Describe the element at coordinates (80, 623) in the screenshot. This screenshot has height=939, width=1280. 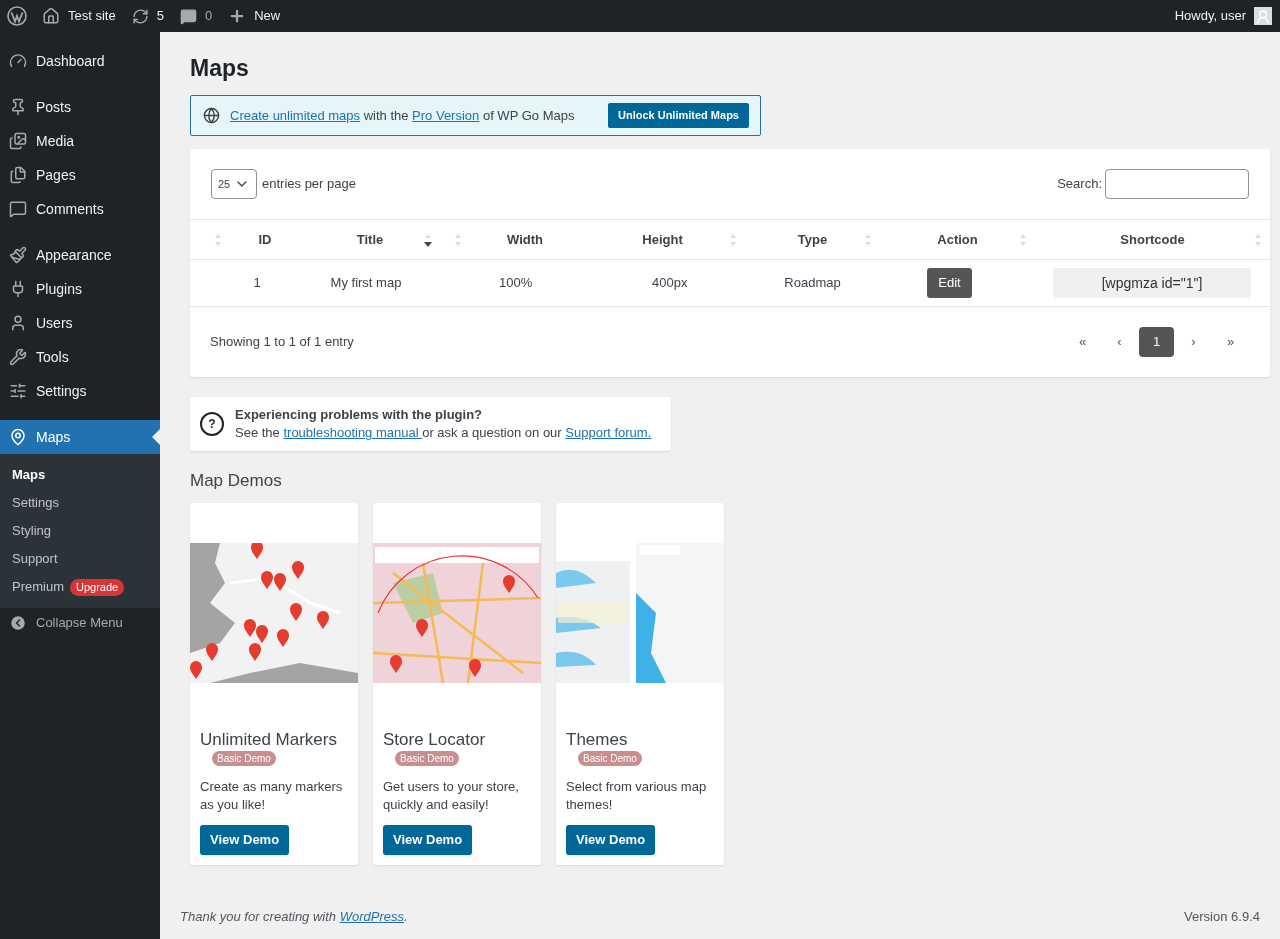
I see `collapse-menu-button: Collapse Menu` at that location.